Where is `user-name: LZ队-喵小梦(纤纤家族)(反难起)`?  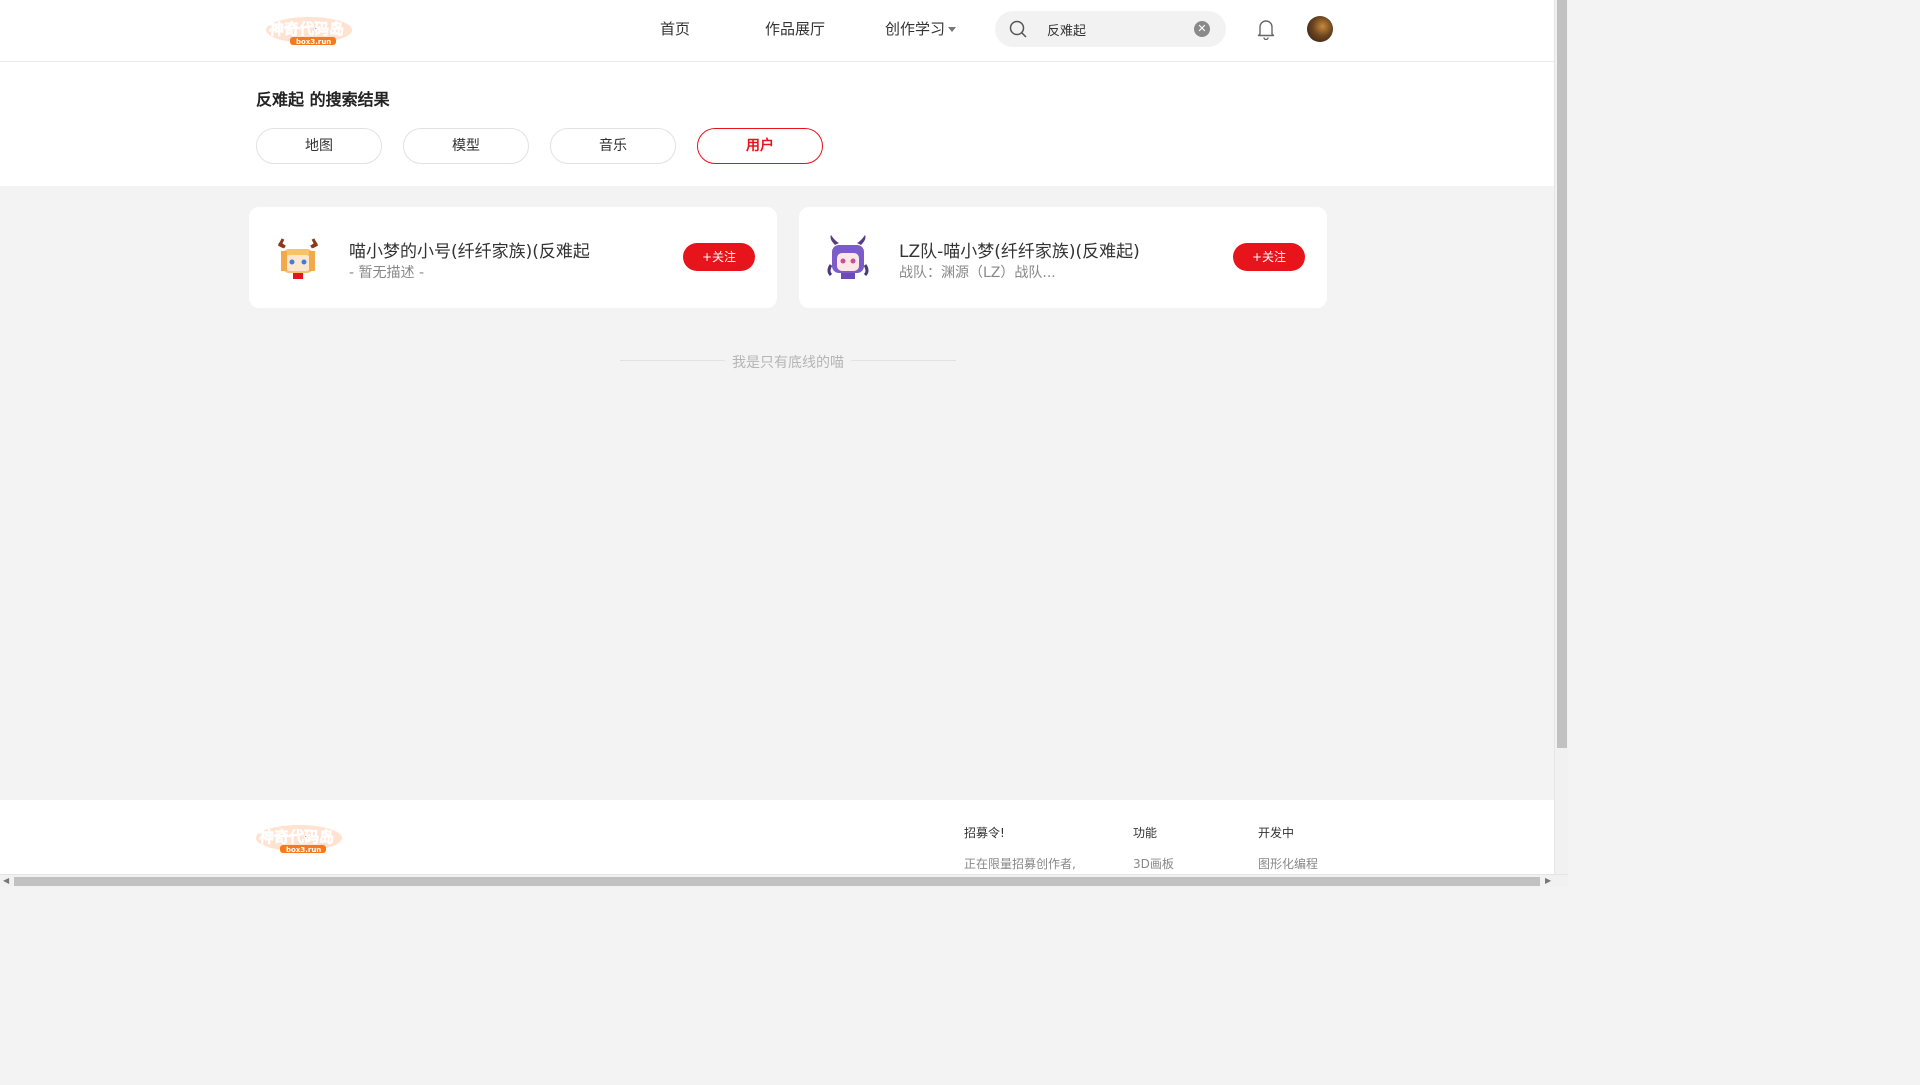 user-name: LZ队-喵小梦(纤纤家族)(反难起) is located at coordinates (1019, 249).